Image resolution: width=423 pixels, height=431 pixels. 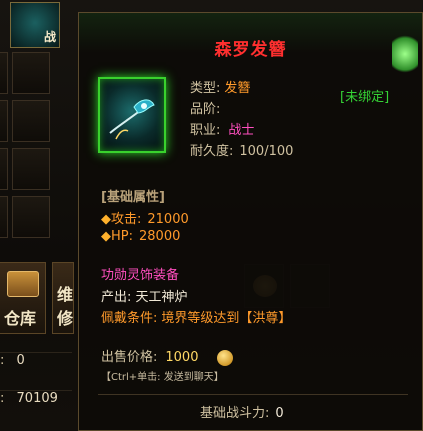 What do you see at coordinates (365, 97) in the screenshot?
I see `bound-status: [未绑定]` at bounding box center [365, 97].